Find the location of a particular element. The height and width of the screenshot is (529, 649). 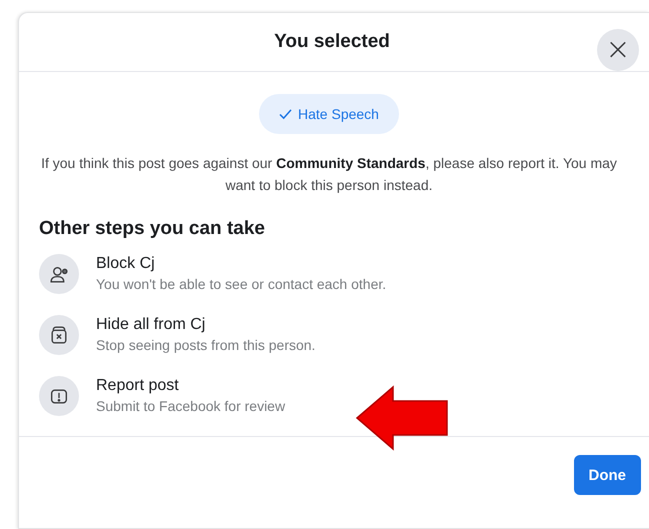

option-title: Report post is located at coordinates (137, 386).